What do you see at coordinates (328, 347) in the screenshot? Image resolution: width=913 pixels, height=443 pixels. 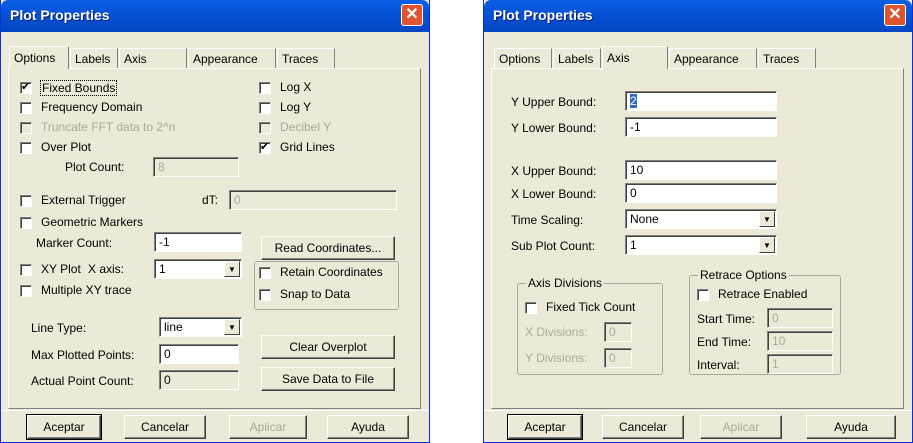 I see `clear-overplot-button: Clear Overplot` at bounding box center [328, 347].